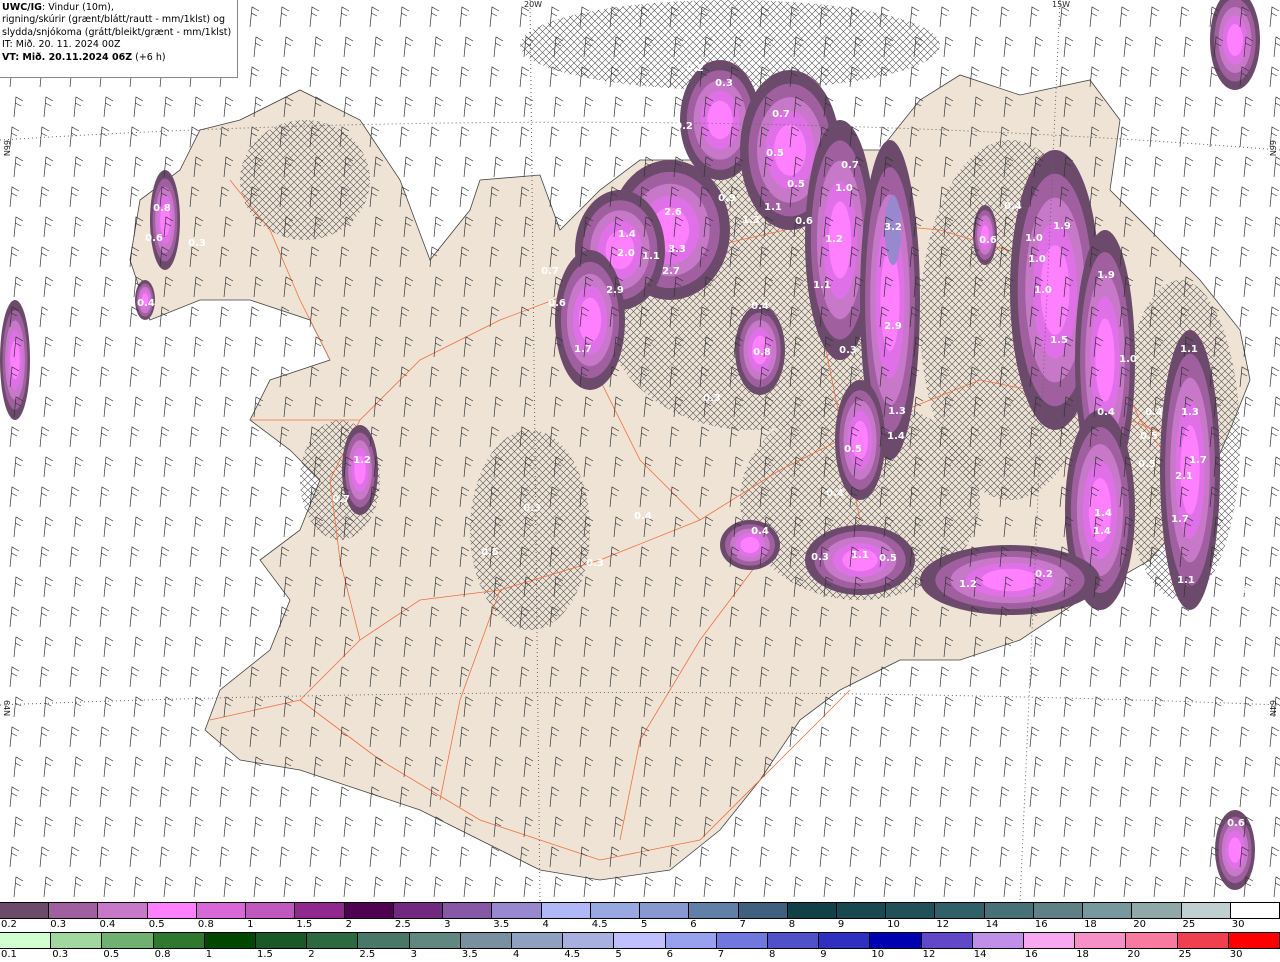 The width and height of the screenshot is (1280, 962). I want to click on rain-legend-label: 25, so click(1185, 954).